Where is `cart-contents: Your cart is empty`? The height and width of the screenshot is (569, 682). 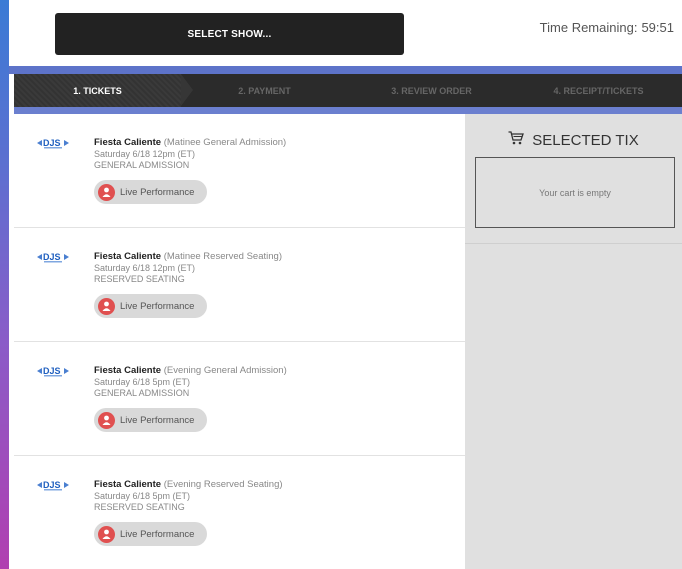
cart-contents: Your cart is empty is located at coordinates (575, 192).